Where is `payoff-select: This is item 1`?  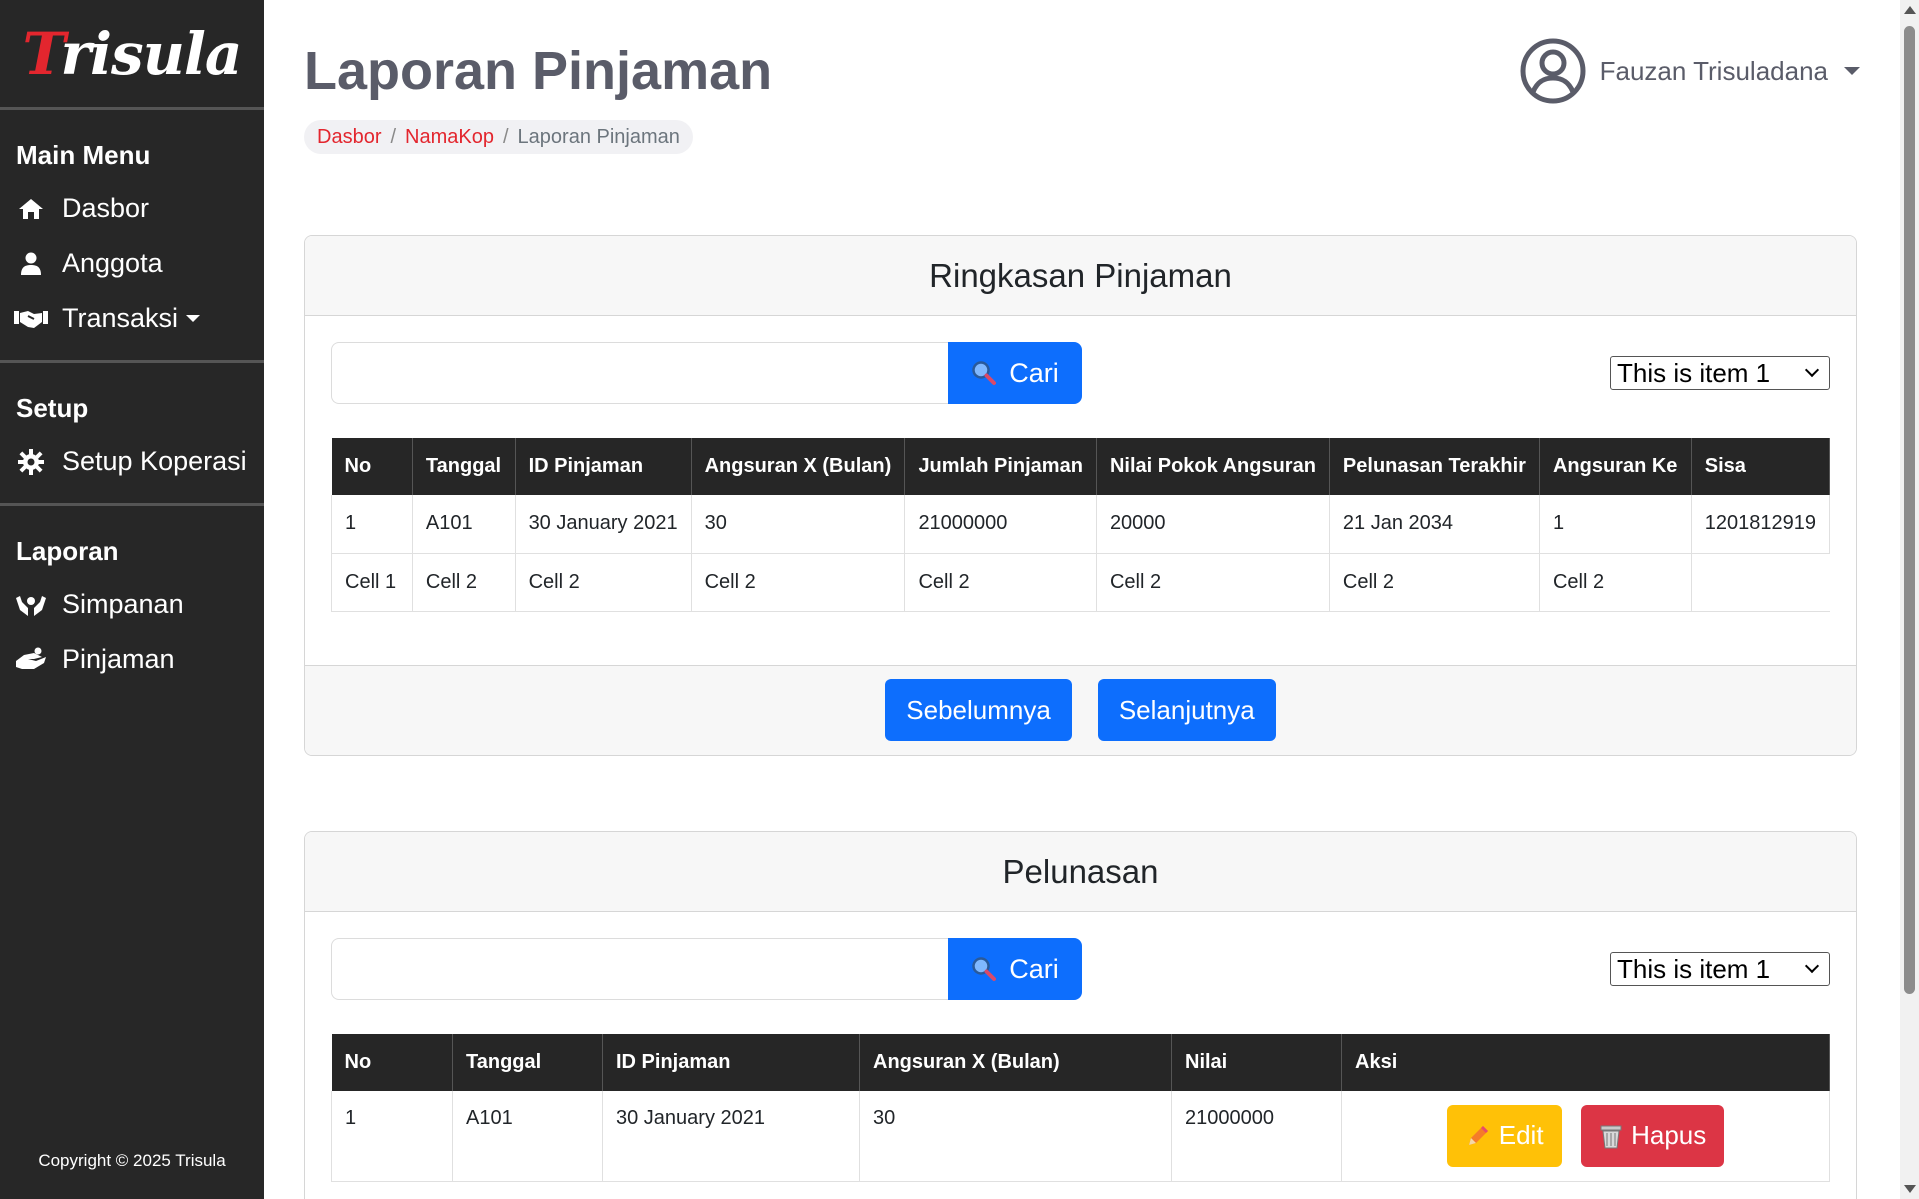
payoff-select: This is item 1 is located at coordinates (1720, 969).